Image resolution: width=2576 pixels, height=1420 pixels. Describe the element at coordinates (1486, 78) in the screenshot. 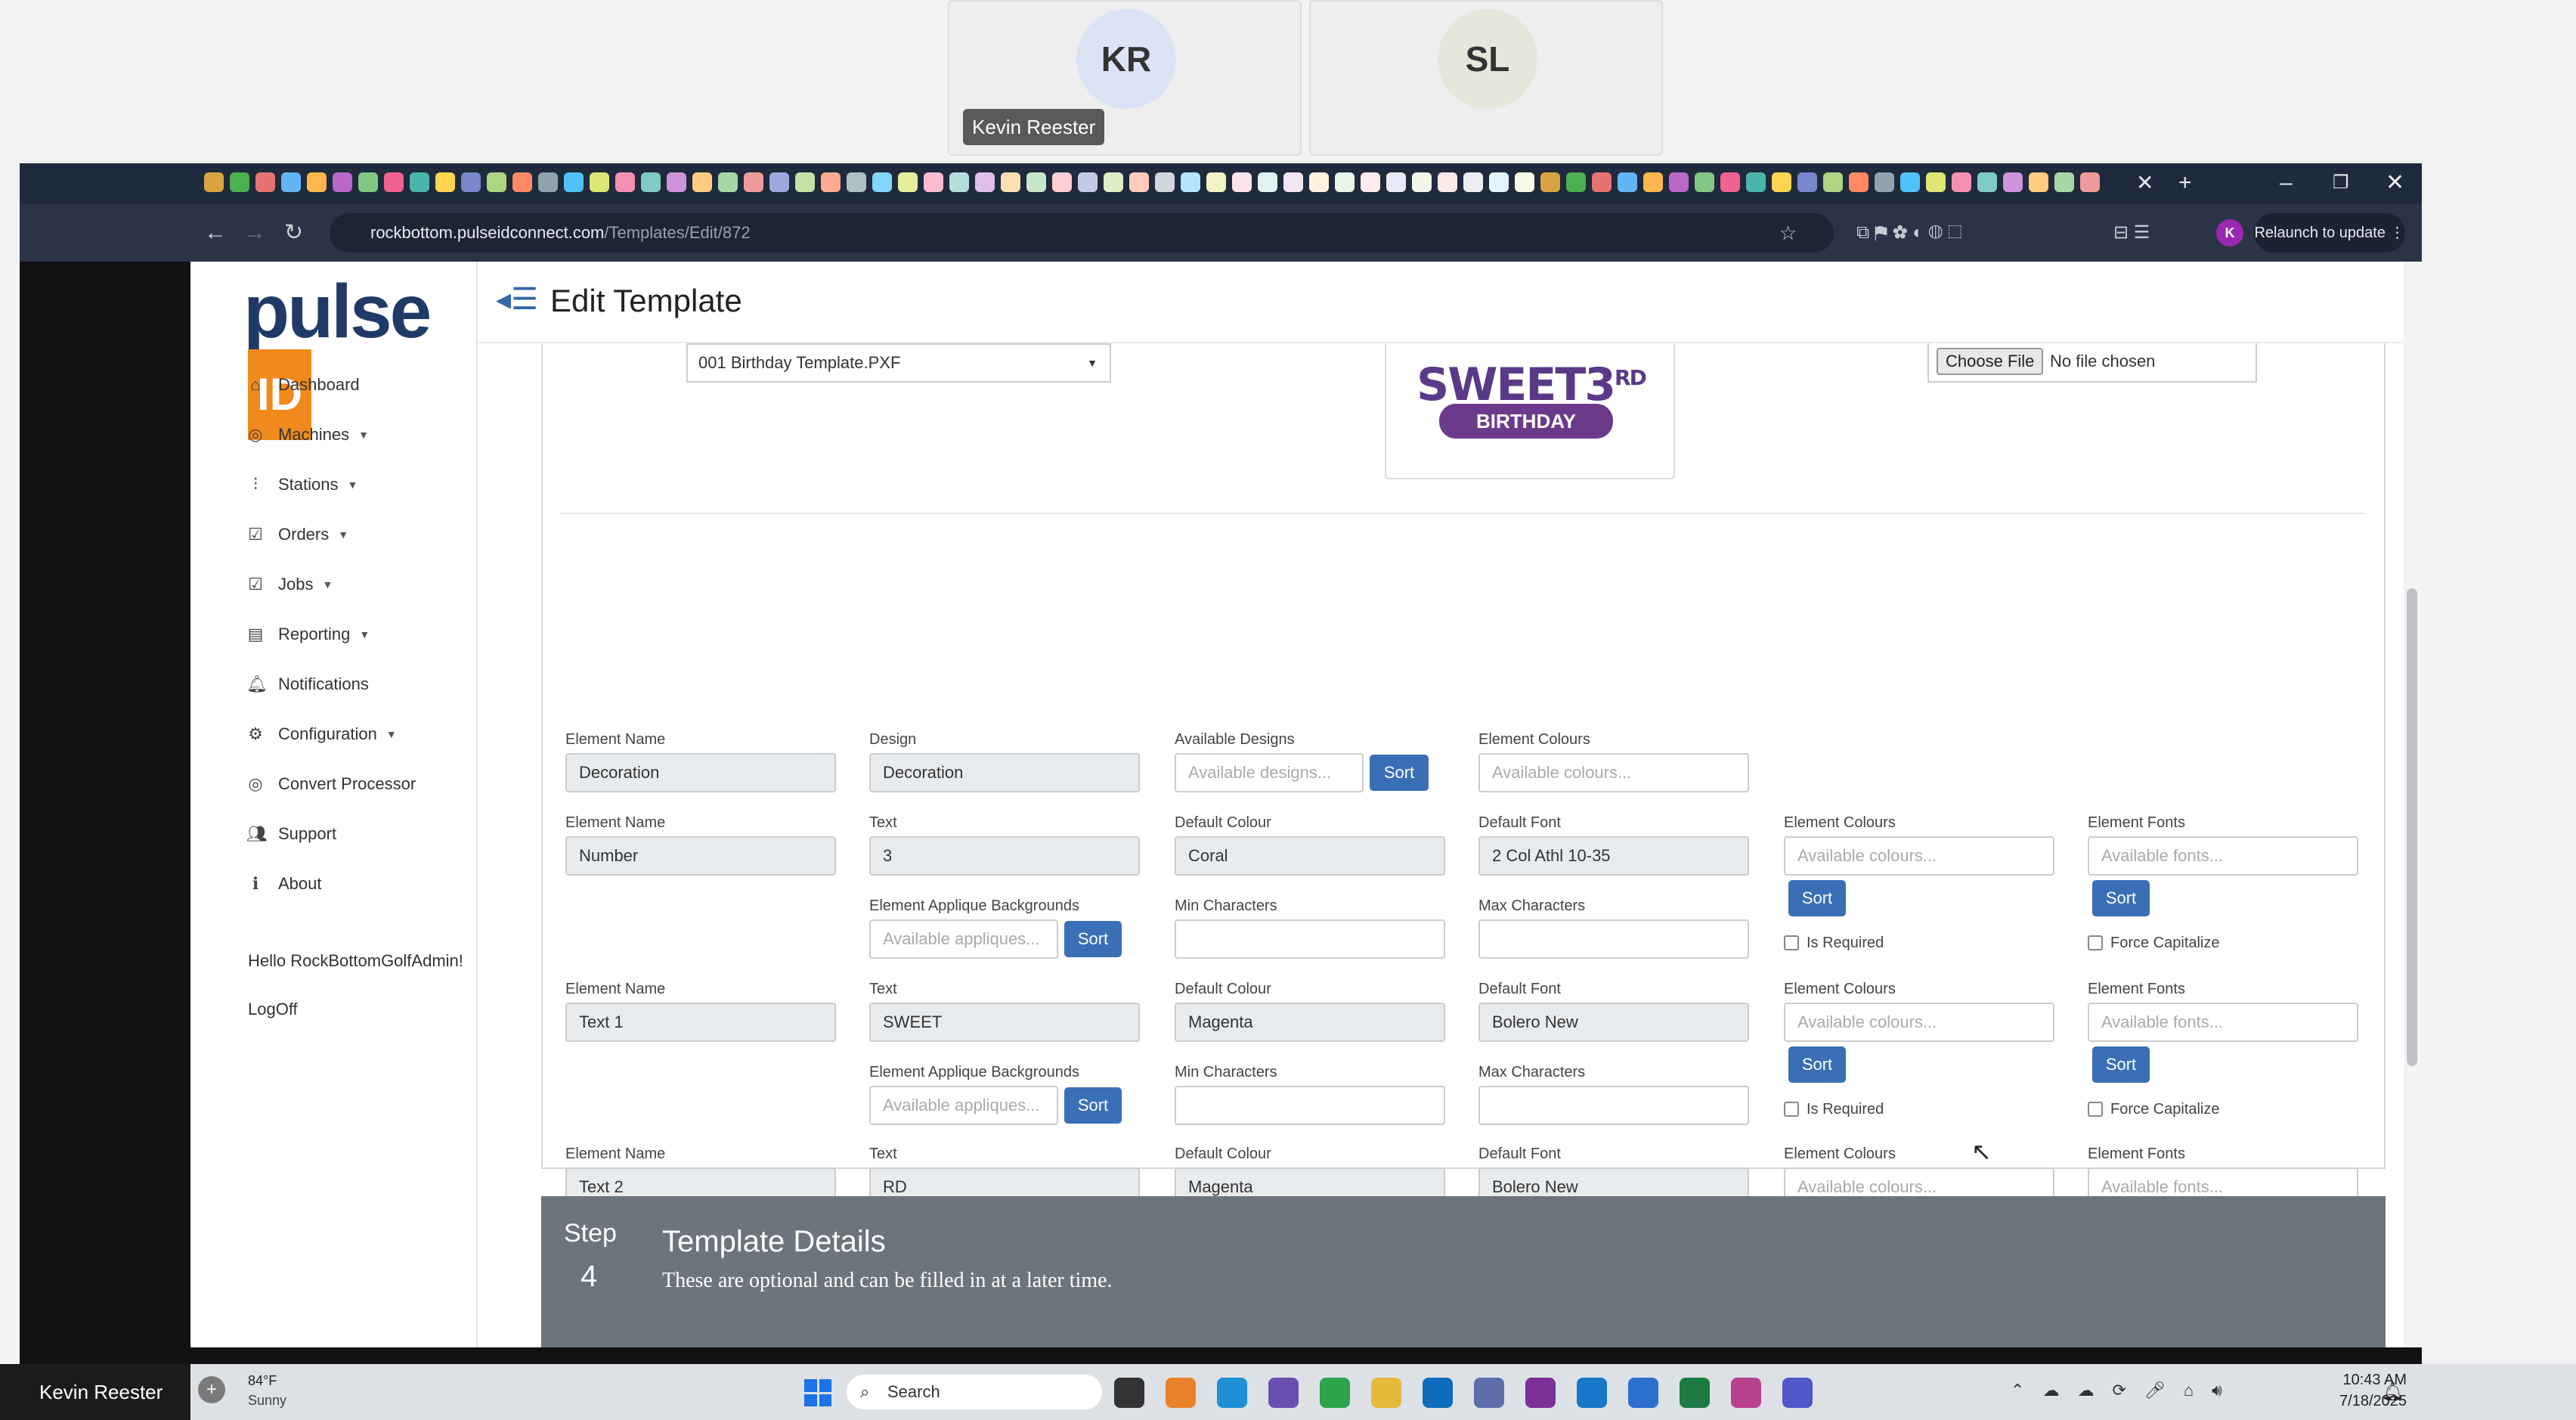

I see `participant-tile-sl: SL` at that location.